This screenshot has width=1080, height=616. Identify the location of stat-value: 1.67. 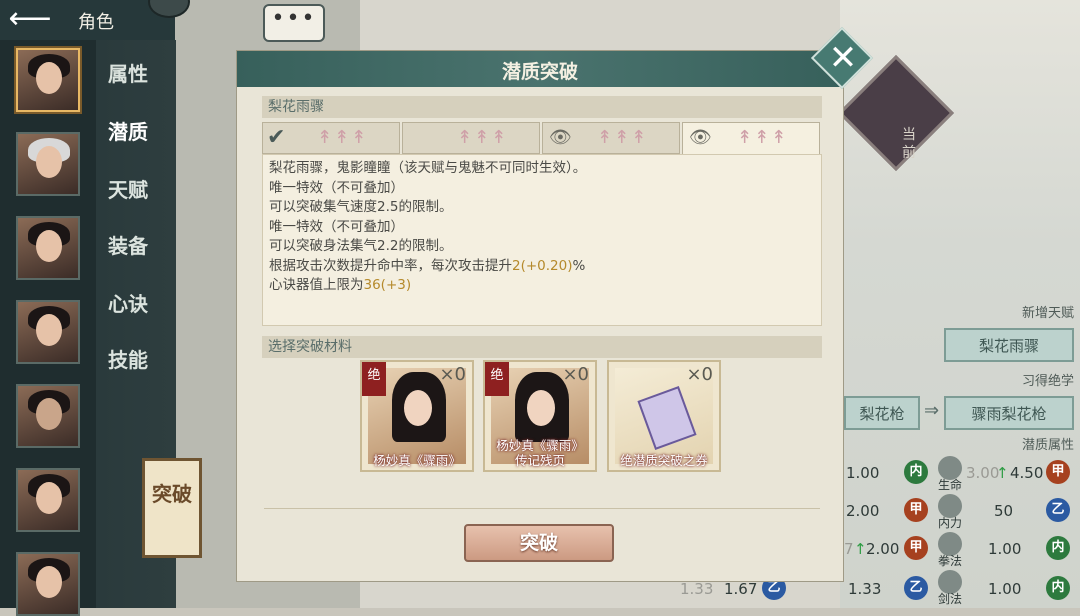
(741, 589).